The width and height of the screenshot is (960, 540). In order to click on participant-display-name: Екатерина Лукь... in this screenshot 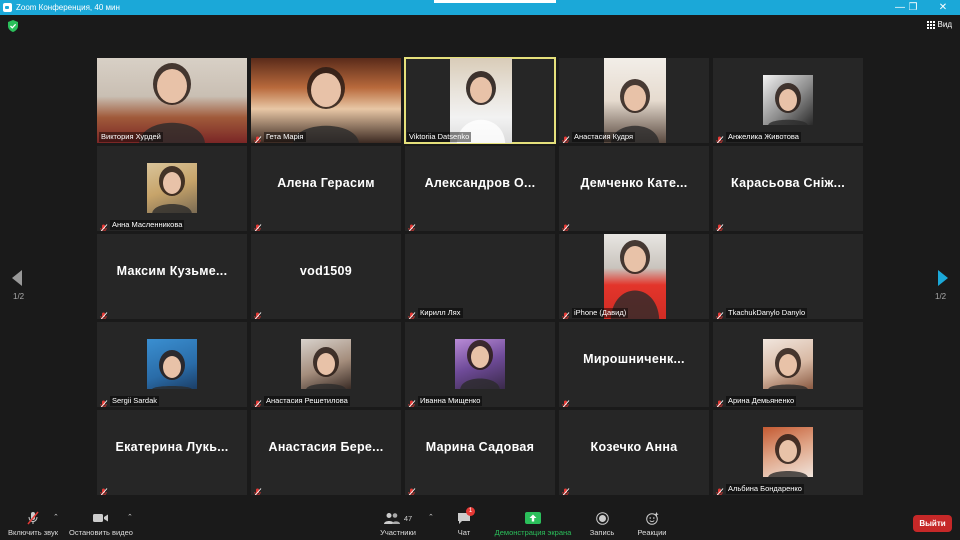, I will do `click(172, 447)`.